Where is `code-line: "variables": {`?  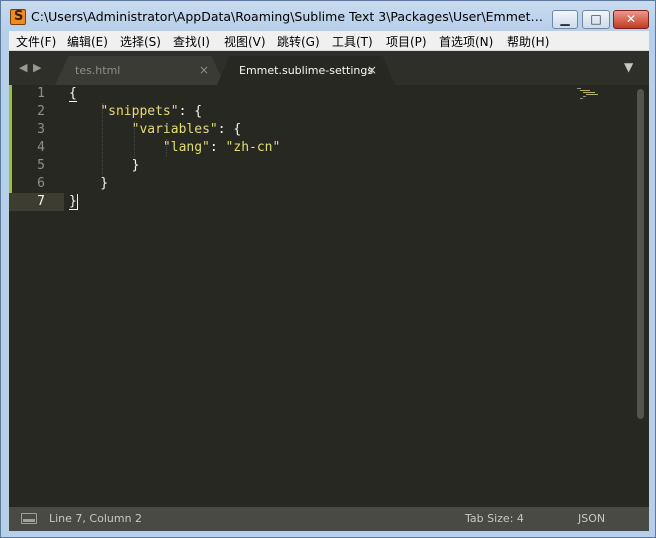 code-line: "variables": { is located at coordinates (155, 130).